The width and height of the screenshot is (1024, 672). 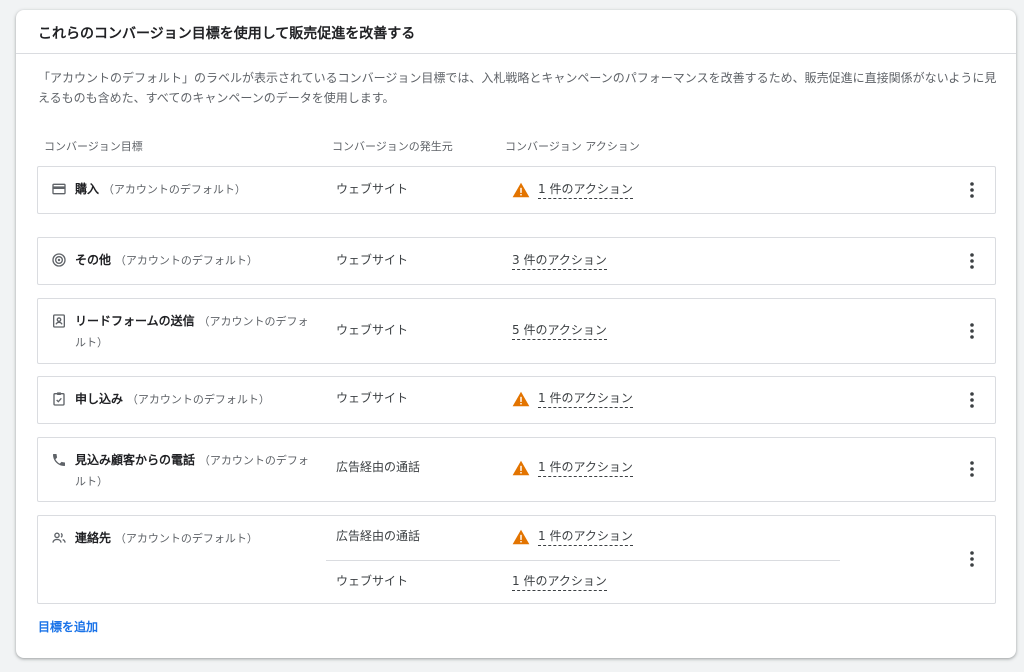 I want to click on goal-cell: 連絡先 （アカウントのデフォルト）, so click(x=183, y=538).